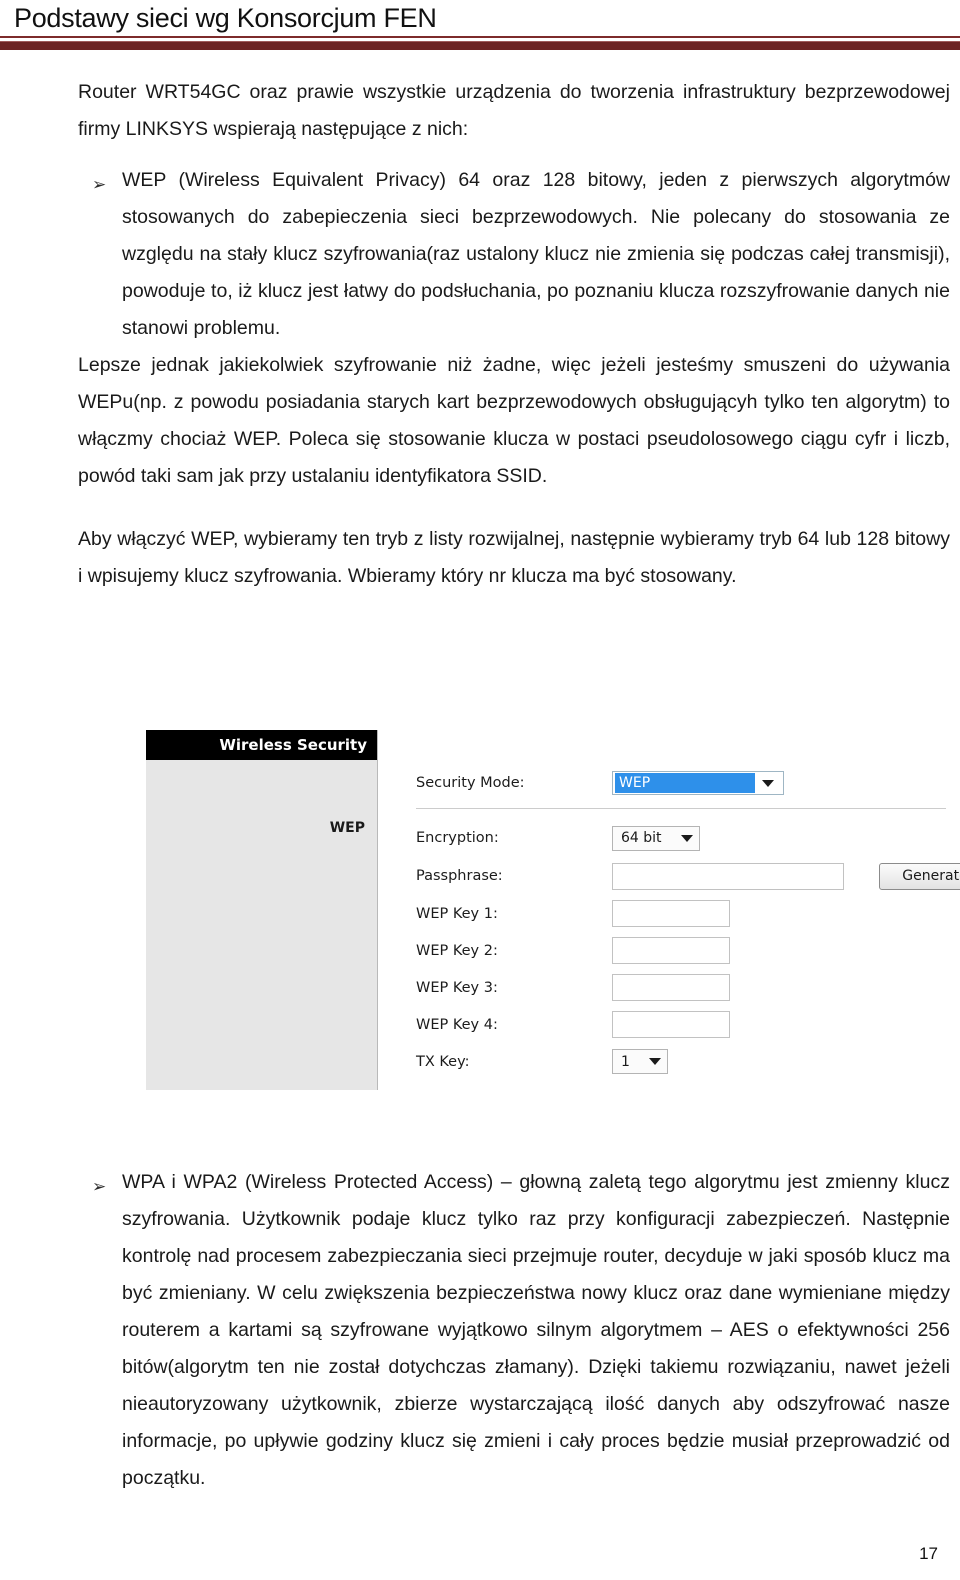 The image size is (960, 1580). I want to click on page-title: Podstawy sieci wg Konsorcjum FEN, so click(225, 18).